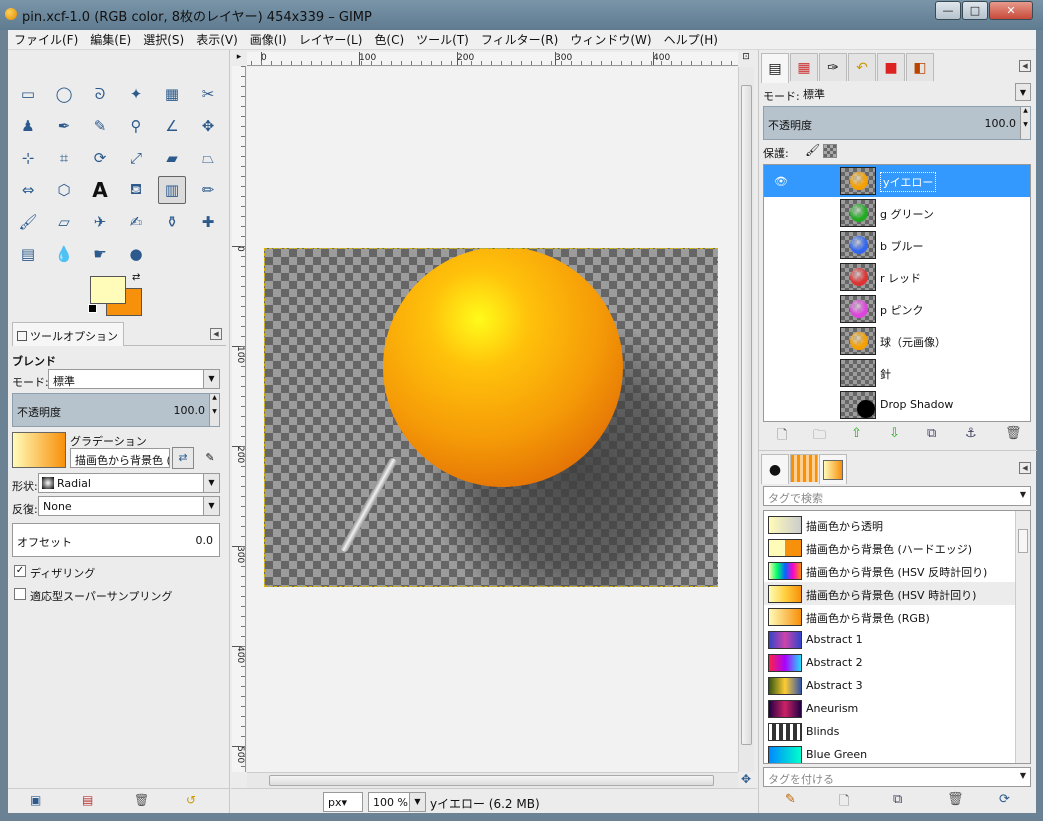 Image resolution: width=1043 pixels, height=821 pixels. Describe the element at coordinates (64, 222) in the screenshot. I see `eraser-icon: ▱` at that location.